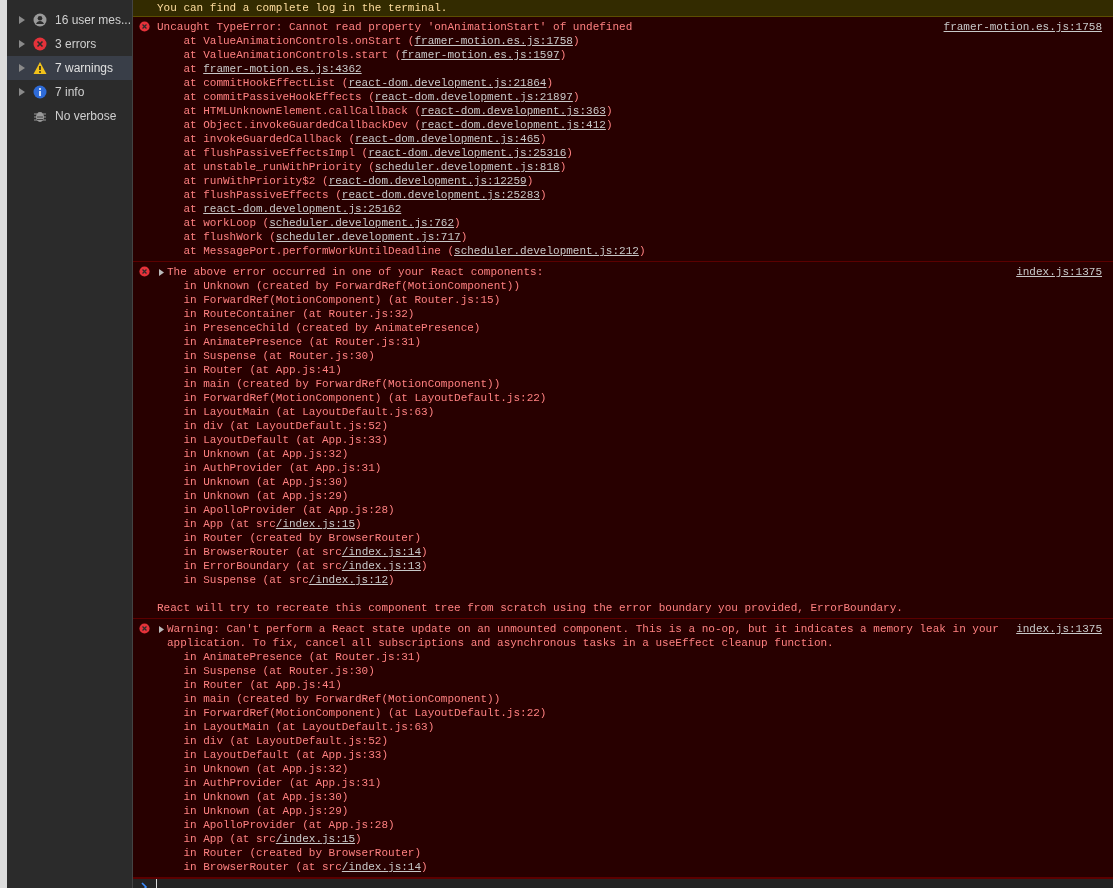  Describe the element at coordinates (447, 139) in the screenshot. I see `source-link: react-dom.development.js:465` at that location.